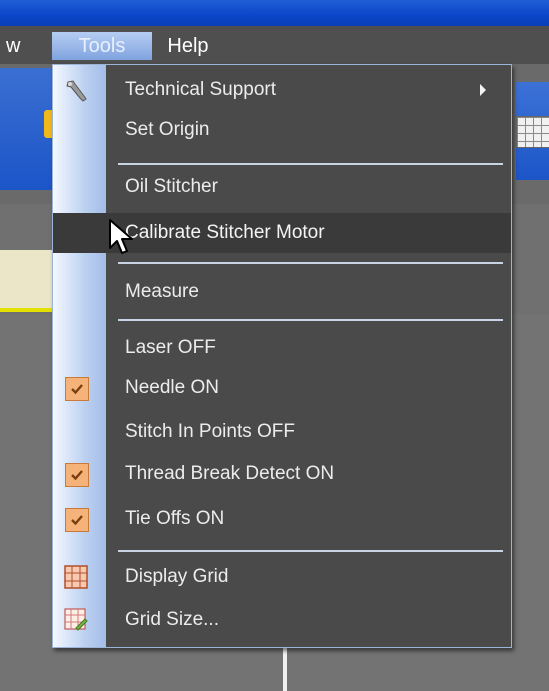  Describe the element at coordinates (172, 387) in the screenshot. I see `menu-item-label: Needle ON` at that location.